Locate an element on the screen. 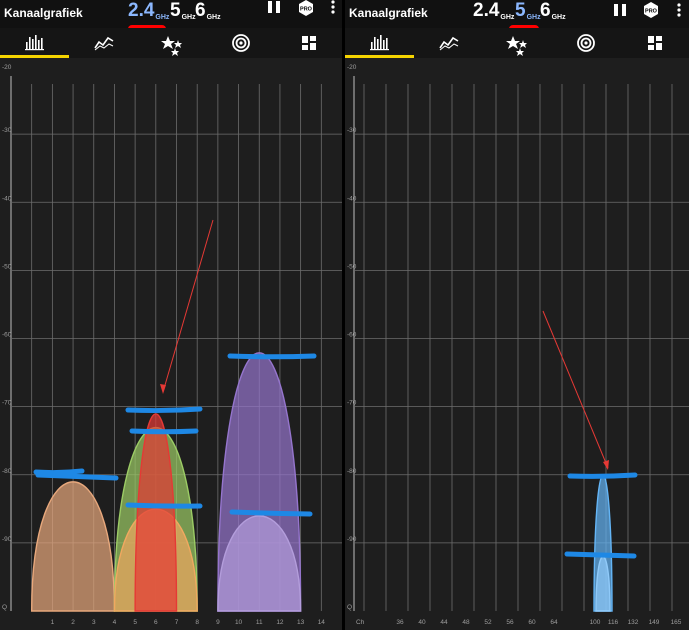 The image size is (689, 630). x-tick-label: 14 is located at coordinates (322, 622).